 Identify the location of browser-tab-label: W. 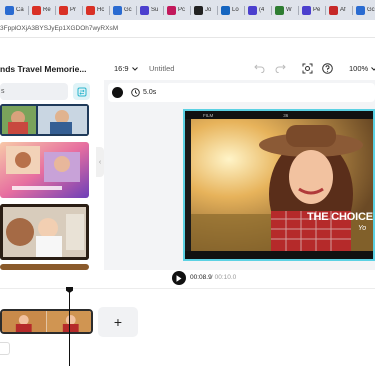
(289, 10).